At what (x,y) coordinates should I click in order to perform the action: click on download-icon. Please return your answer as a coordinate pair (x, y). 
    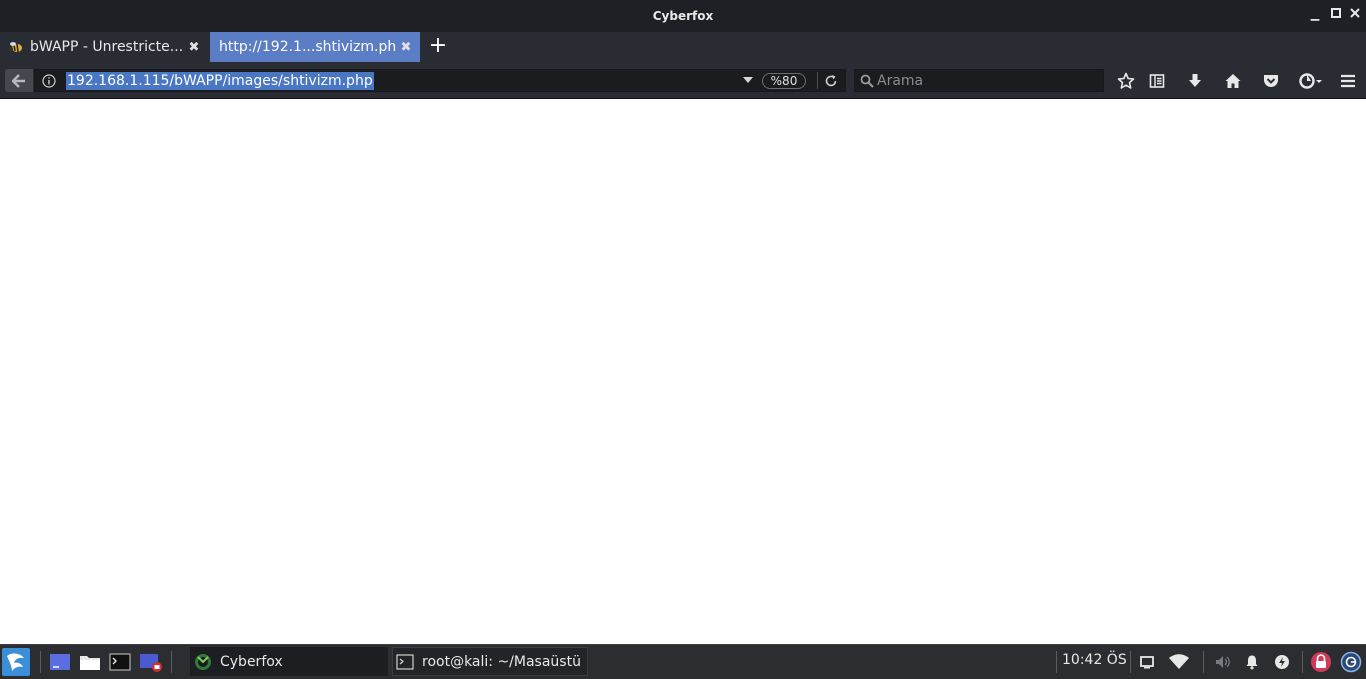
    Looking at the image, I should click on (1195, 80).